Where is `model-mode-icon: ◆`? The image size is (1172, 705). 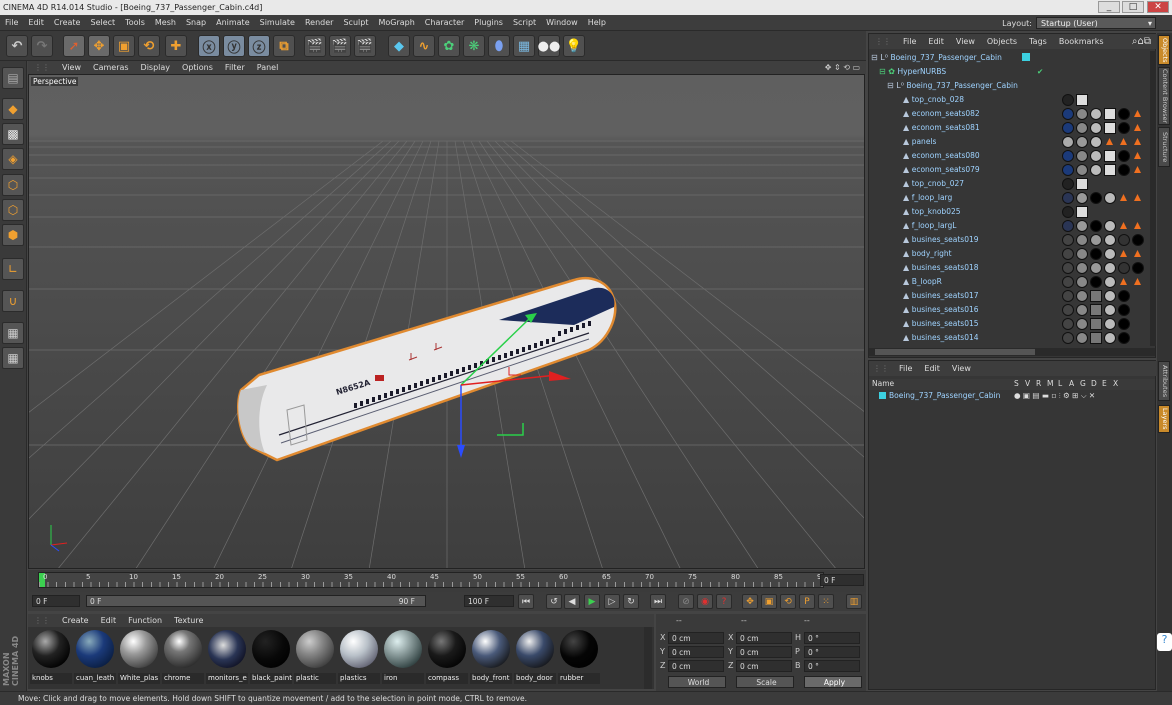 model-mode-icon: ◆ is located at coordinates (13, 109).